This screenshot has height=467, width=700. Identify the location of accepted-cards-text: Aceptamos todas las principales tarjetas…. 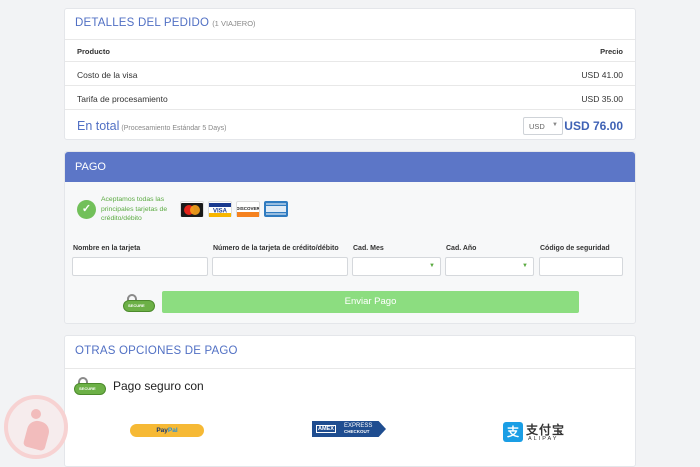
(134, 209).